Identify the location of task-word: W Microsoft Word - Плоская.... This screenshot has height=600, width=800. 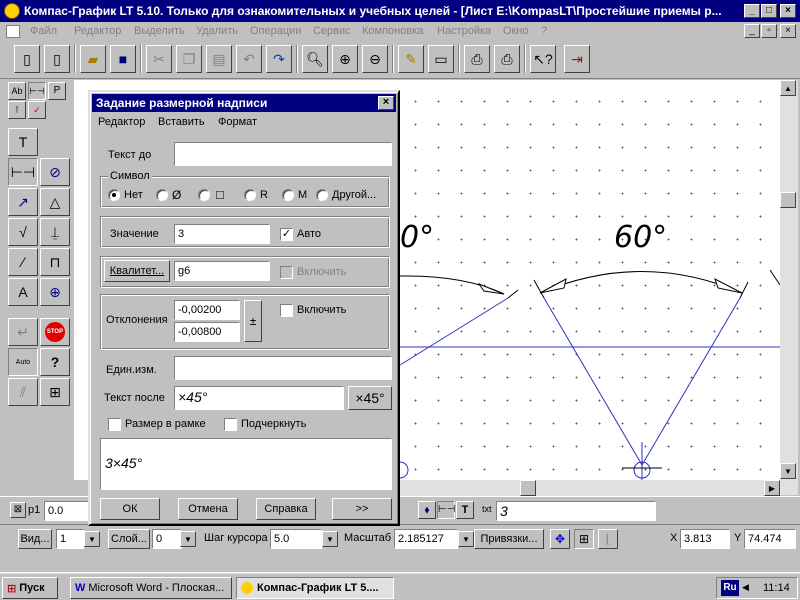
(151, 588).